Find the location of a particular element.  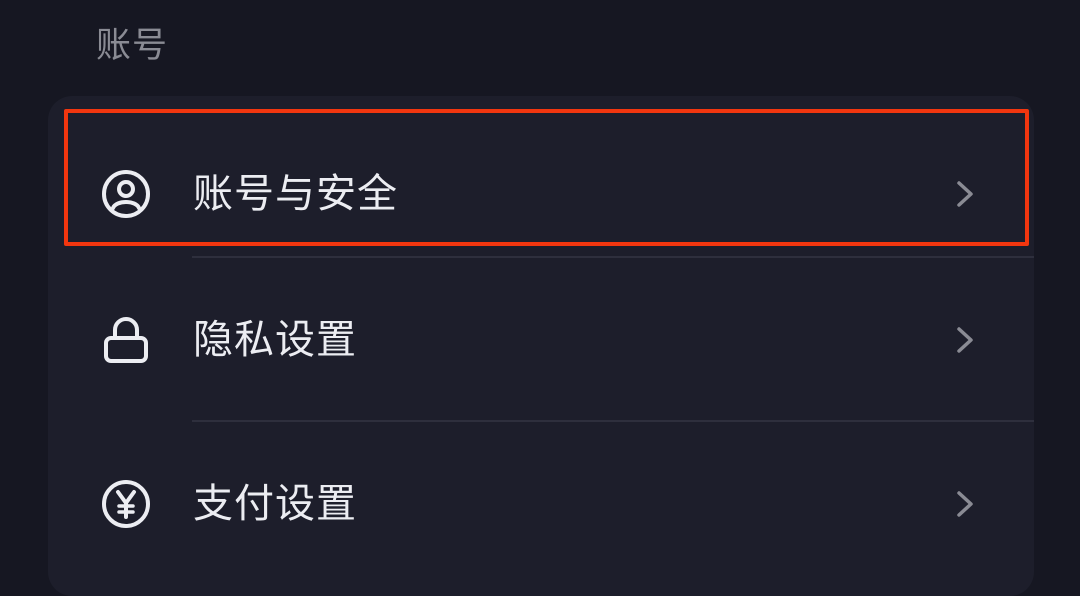

section-title: 账号 is located at coordinates (132, 46).